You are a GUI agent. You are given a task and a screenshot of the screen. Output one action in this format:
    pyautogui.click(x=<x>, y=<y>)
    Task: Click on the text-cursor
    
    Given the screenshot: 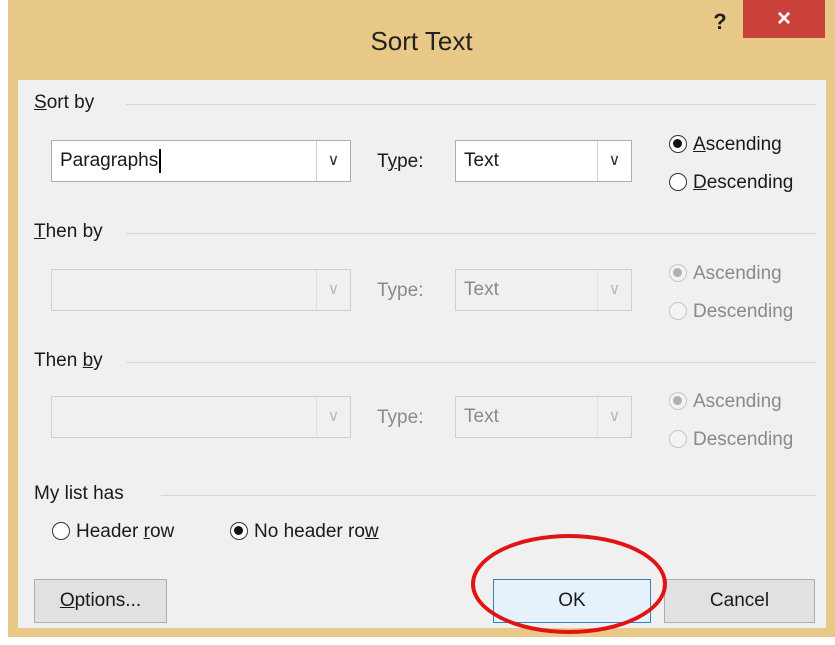 What is the action you would take?
    pyautogui.click(x=160, y=160)
    